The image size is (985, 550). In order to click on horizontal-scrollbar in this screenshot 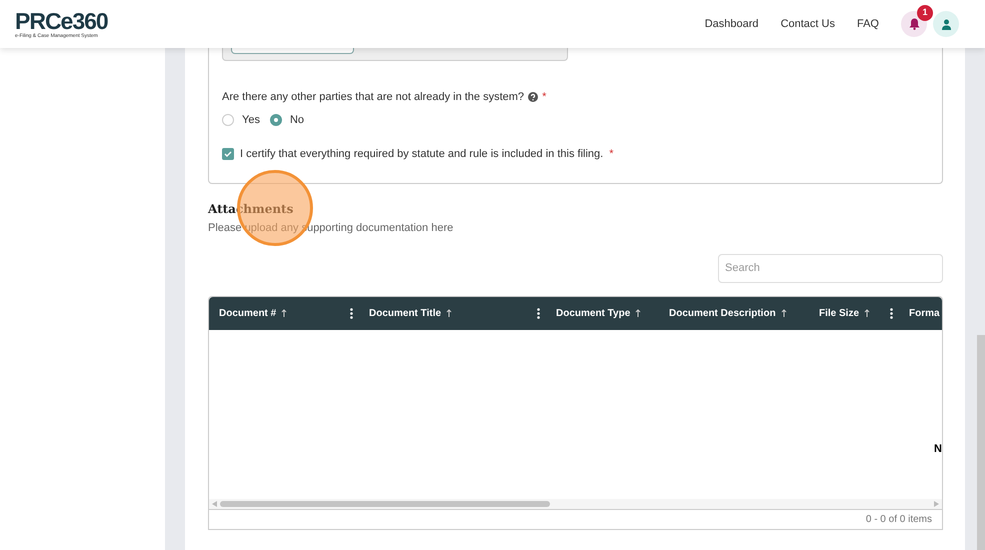, I will do `click(575, 503)`.